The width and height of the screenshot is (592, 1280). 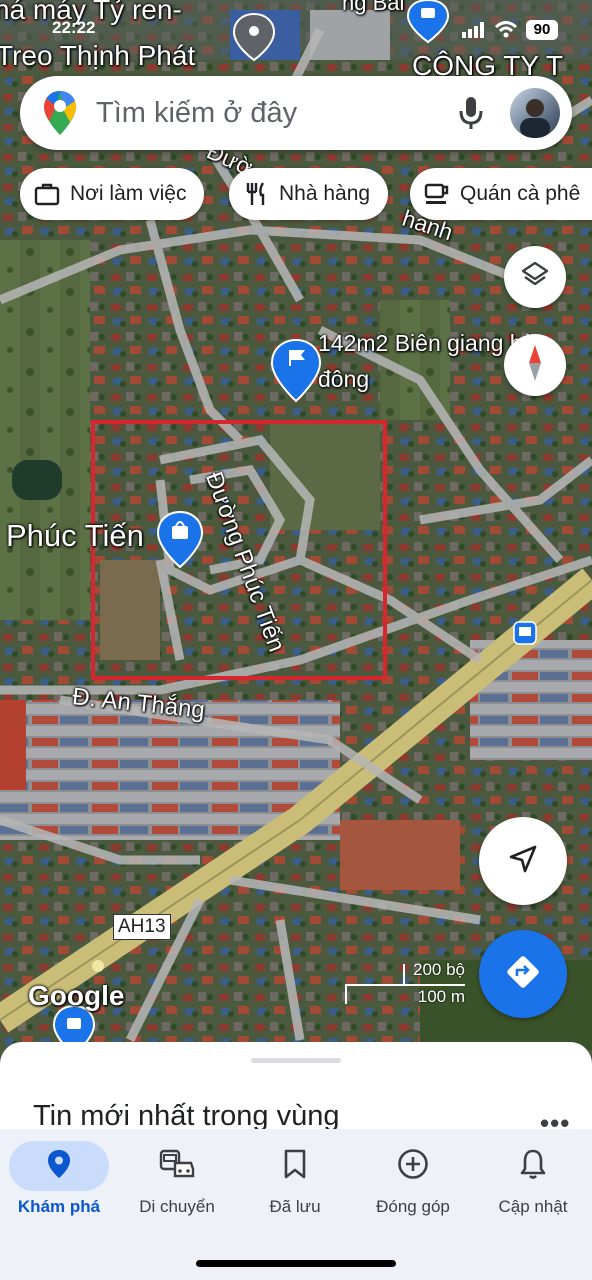 I want to click on compass-icon, so click(x=535, y=365).